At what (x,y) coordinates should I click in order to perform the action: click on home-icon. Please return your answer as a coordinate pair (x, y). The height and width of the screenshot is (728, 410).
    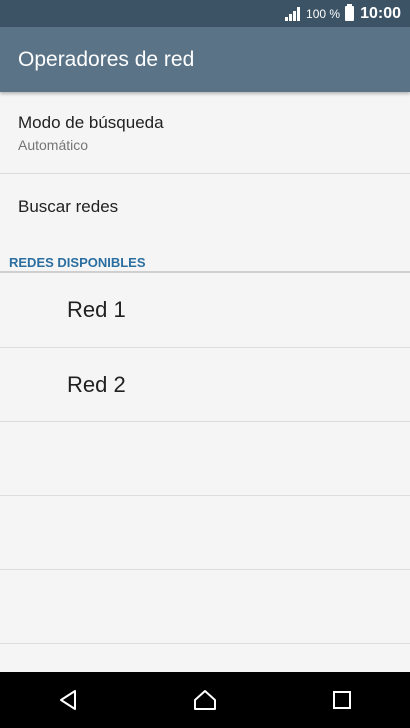
    Looking at the image, I should click on (204, 700).